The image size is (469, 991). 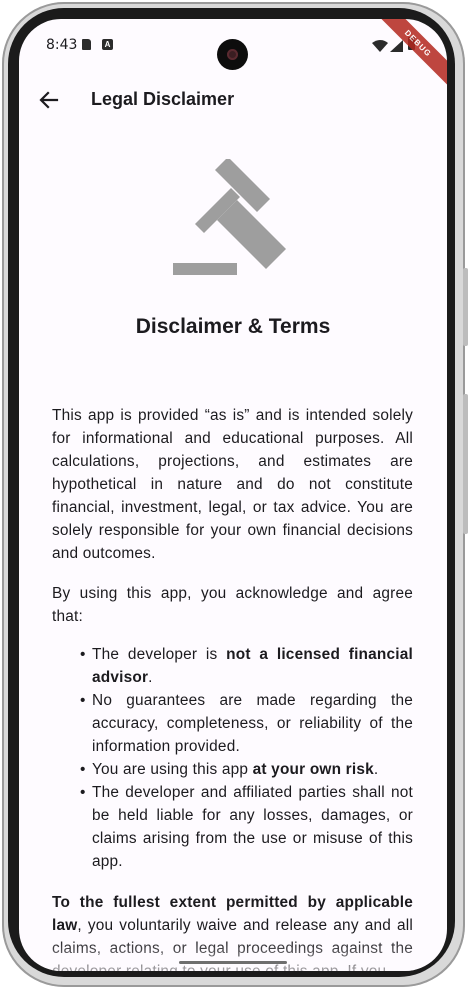 I want to click on home-indicator, so click(x=233, y=962).